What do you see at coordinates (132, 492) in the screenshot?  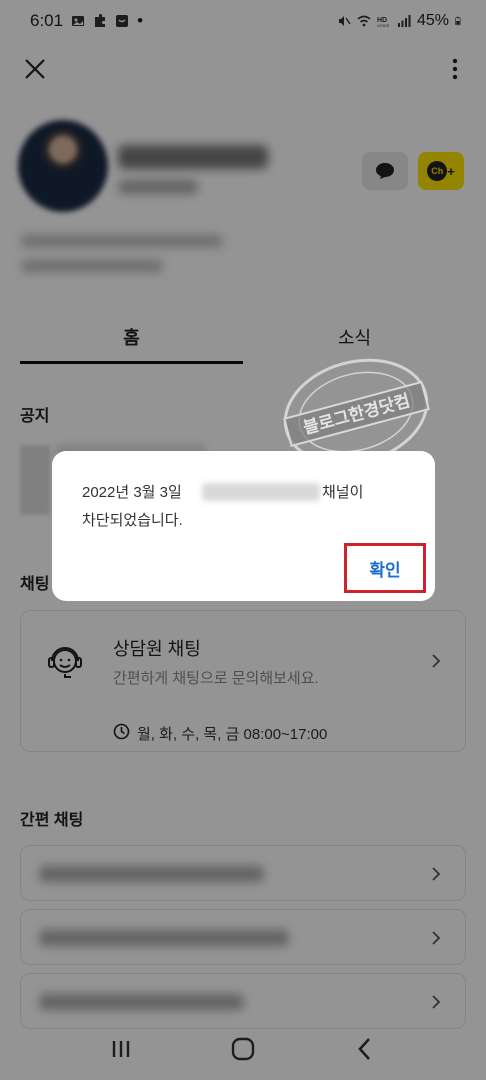 I see `dialog-message-date: 2022년 3월 3일` at bounding box center [132, 492].